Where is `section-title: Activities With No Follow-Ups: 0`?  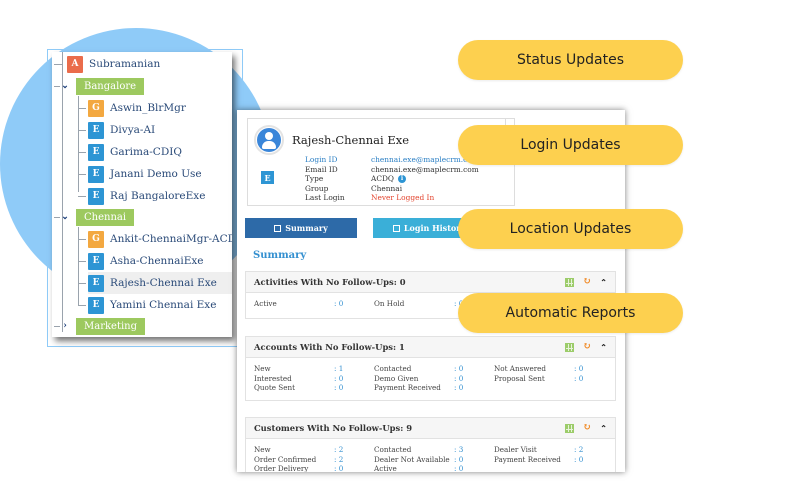 section-title: Activities With No Follow-Ups: 0 is located at coordinates (330, 282).